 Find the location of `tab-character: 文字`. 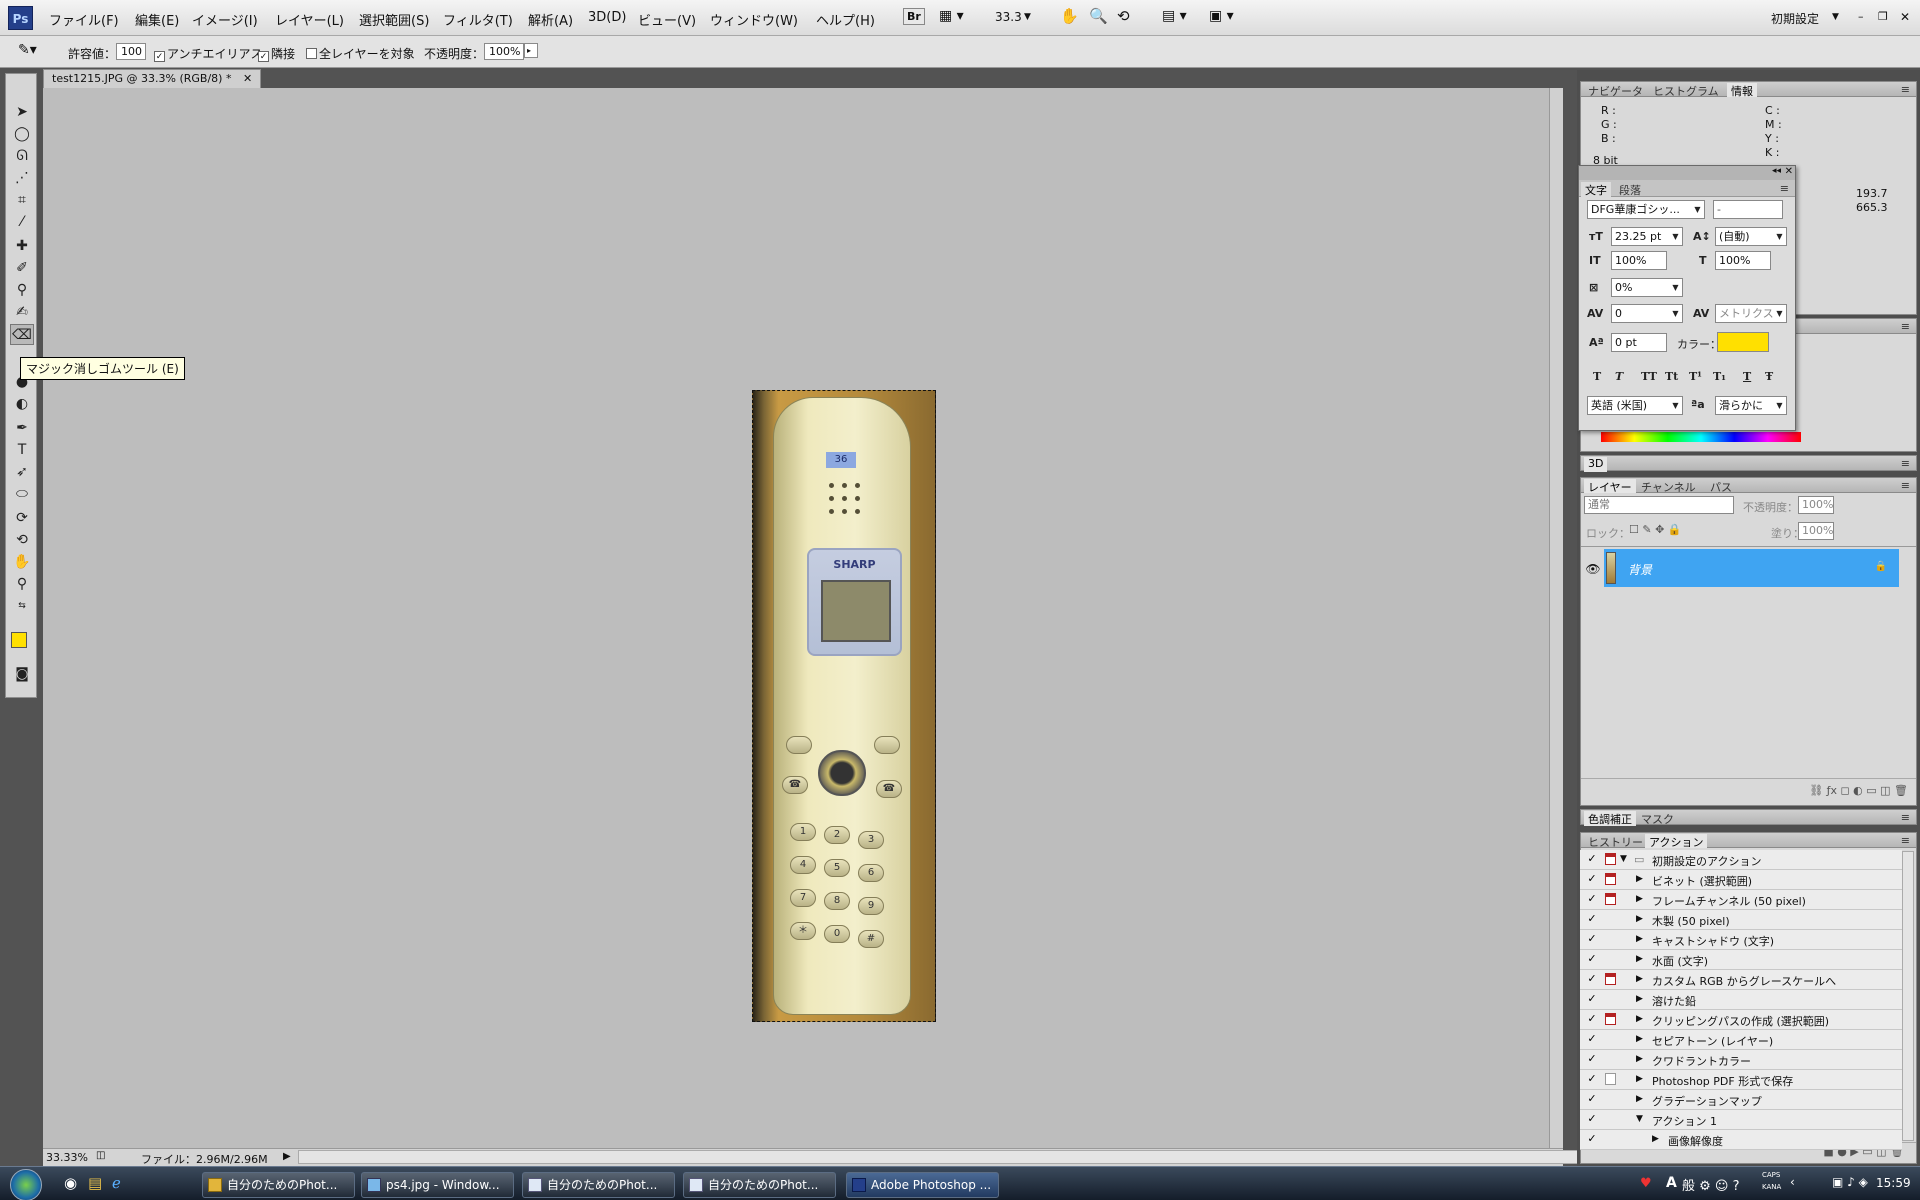

tab-character: 文字 is located at coordinates (1596, 189).